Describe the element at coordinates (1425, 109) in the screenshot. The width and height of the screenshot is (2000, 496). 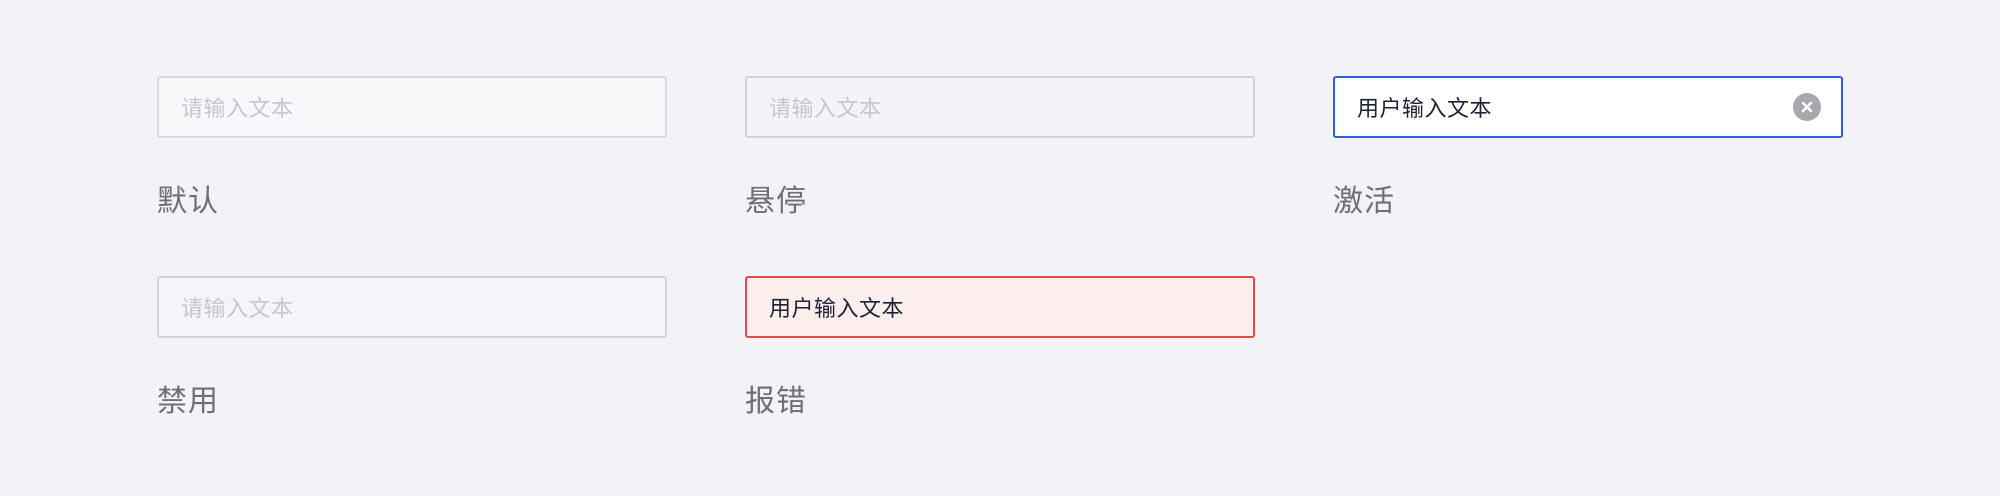
I see `active-input-value: 用户输入文本` at that location.